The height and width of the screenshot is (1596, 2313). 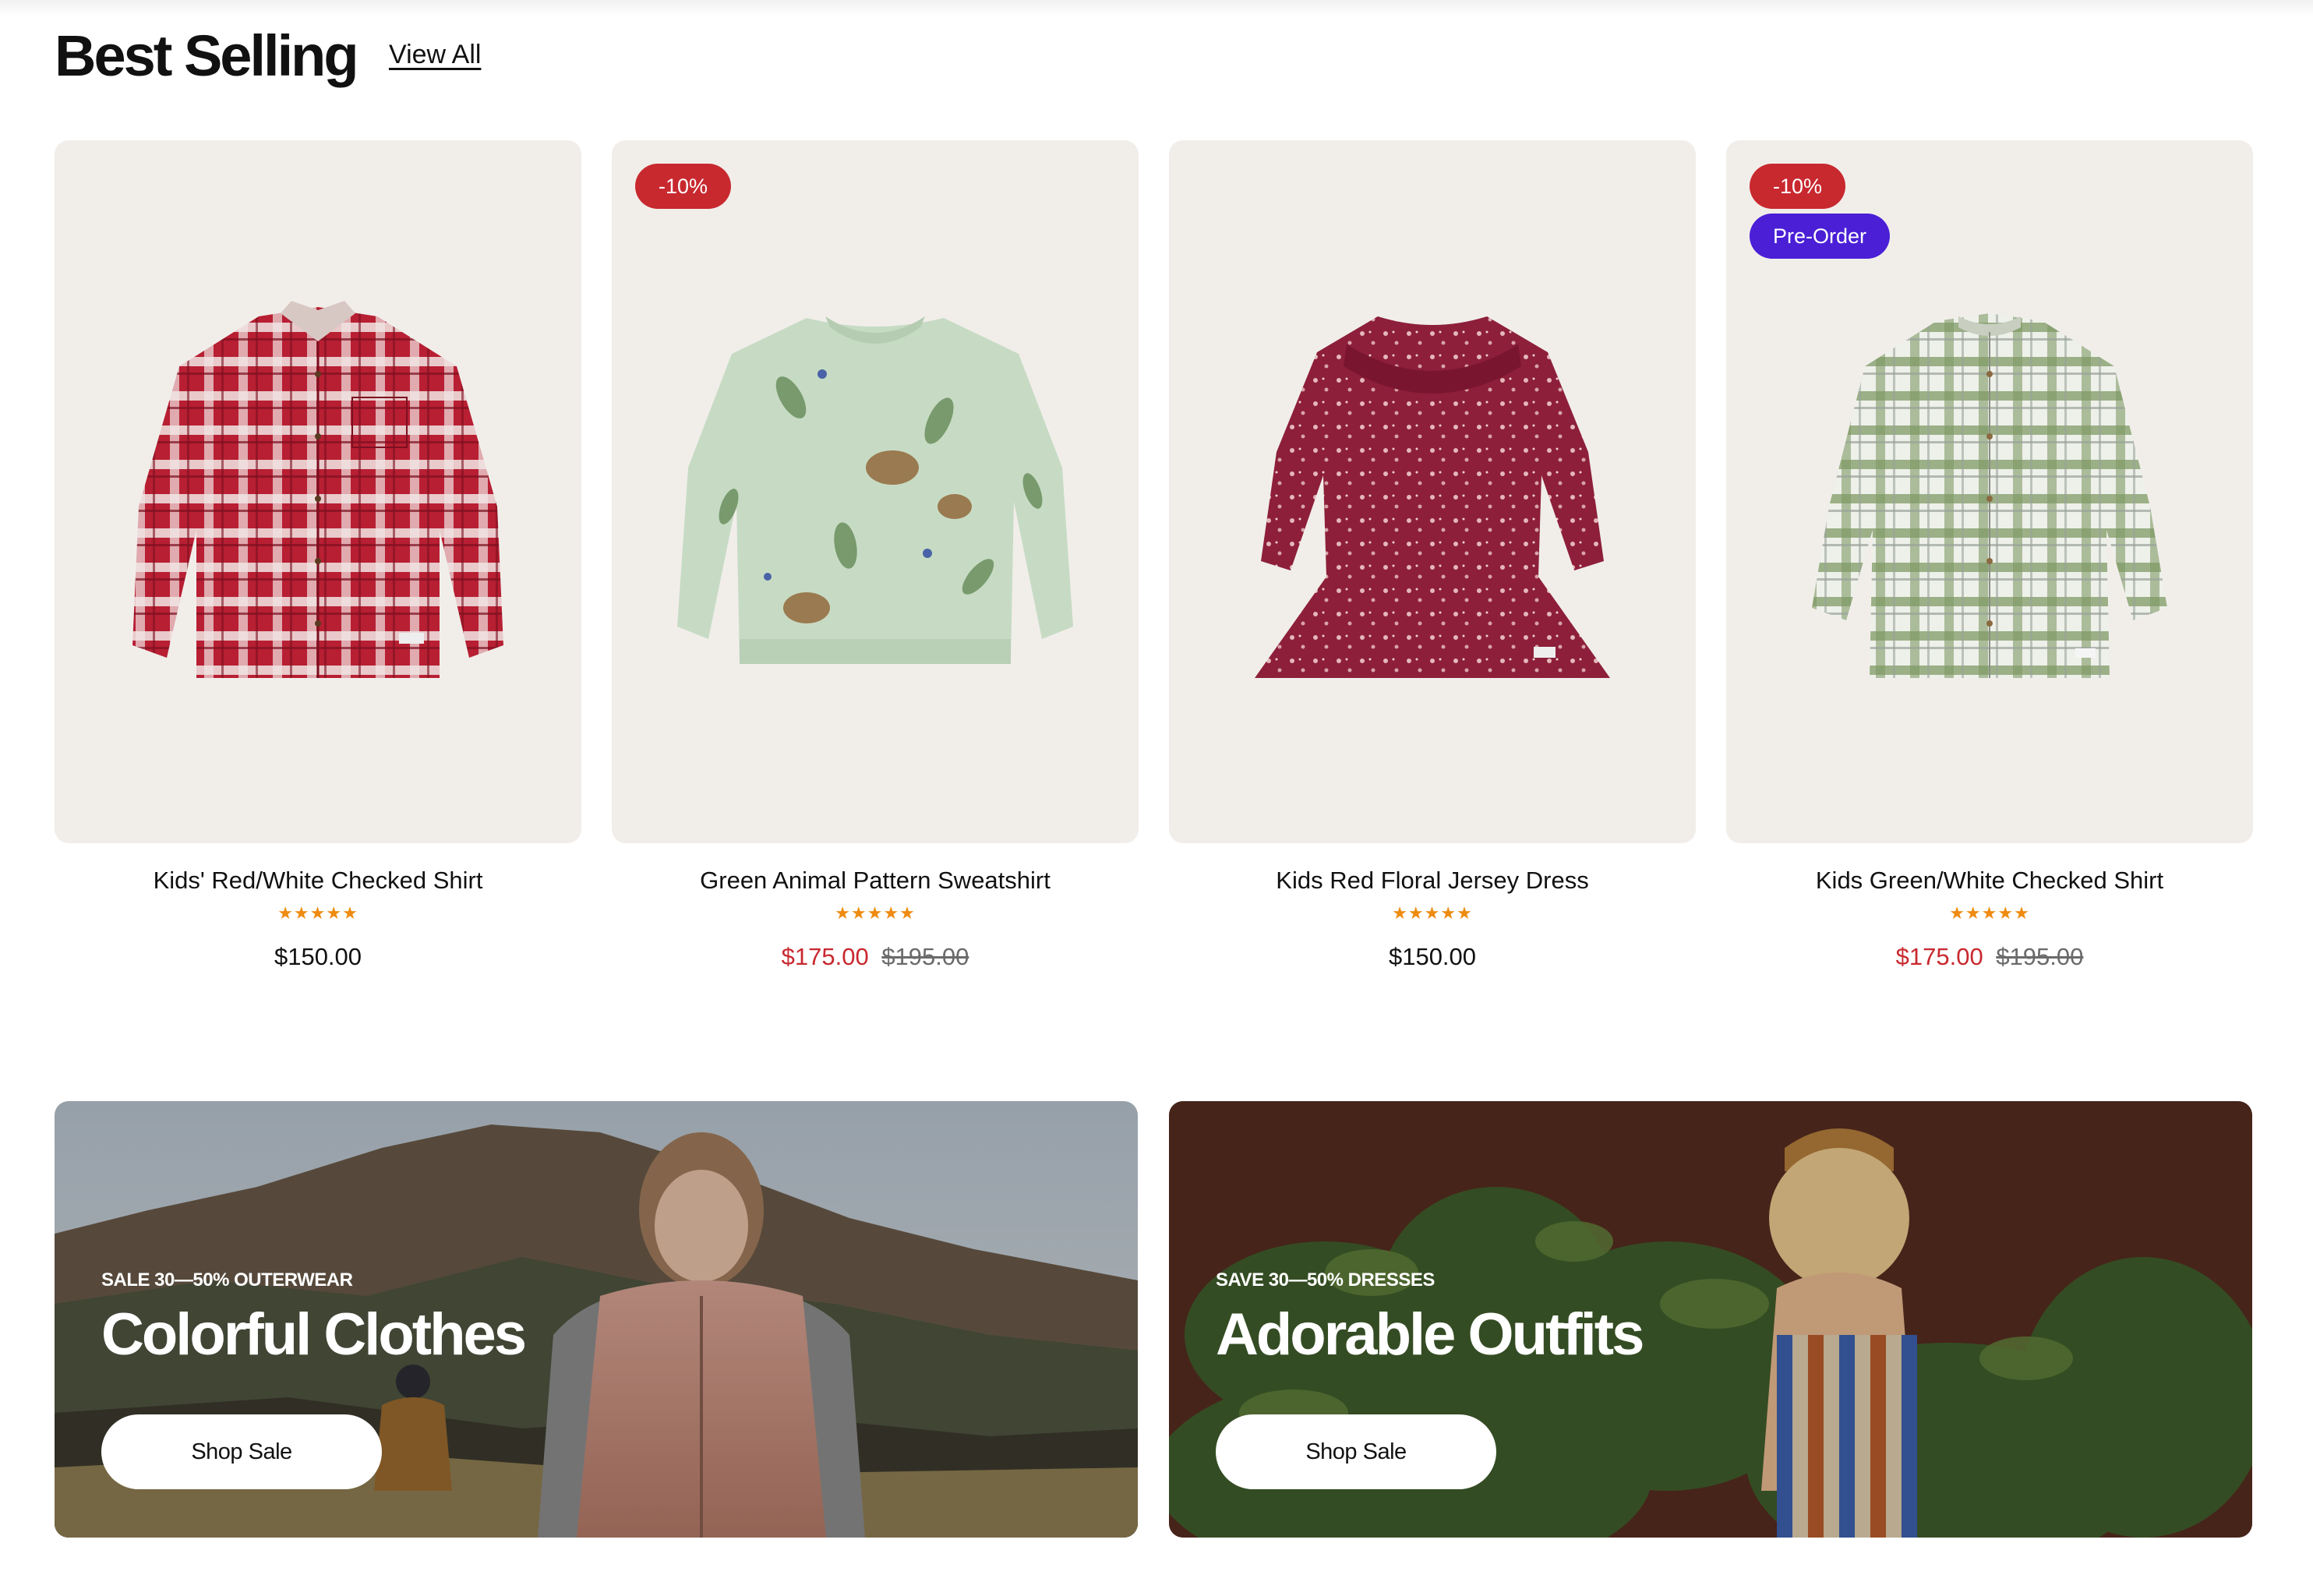 I want to click on top-edge-shadow, so click(x=1157, y=8).